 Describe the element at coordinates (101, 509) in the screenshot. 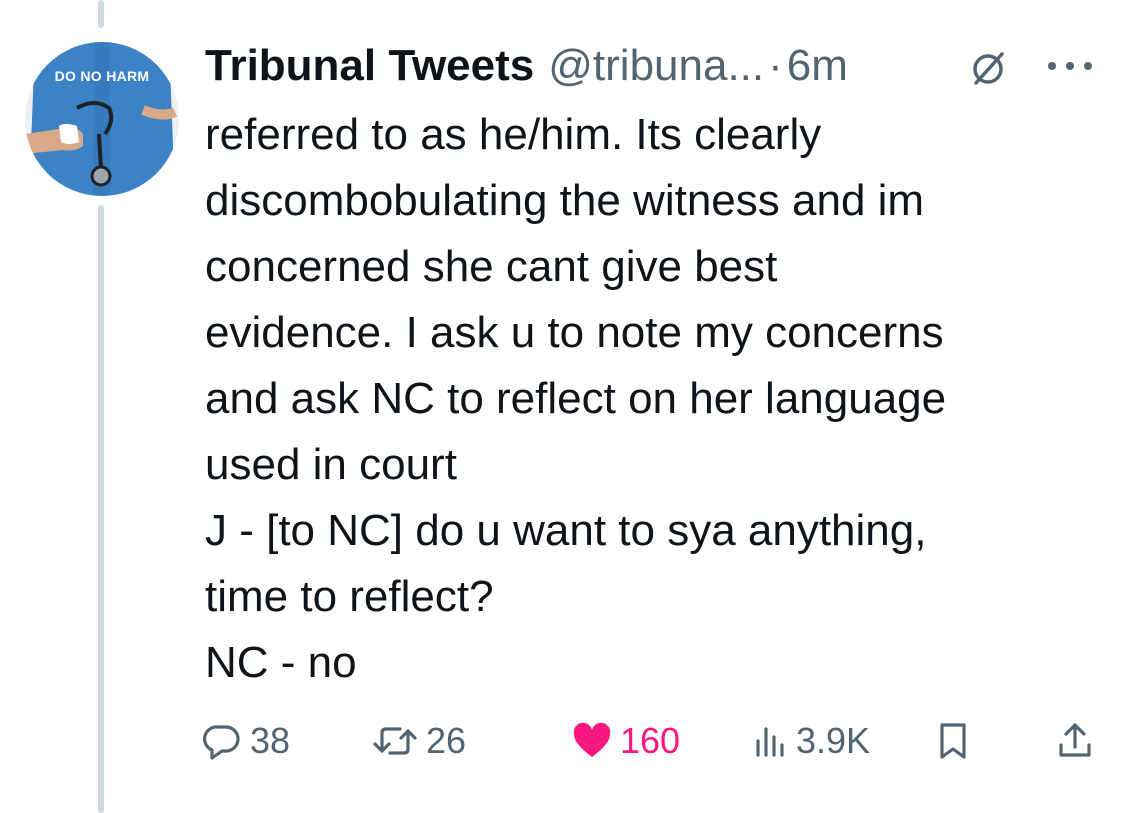

I see `thread-line-bottom` at that location.